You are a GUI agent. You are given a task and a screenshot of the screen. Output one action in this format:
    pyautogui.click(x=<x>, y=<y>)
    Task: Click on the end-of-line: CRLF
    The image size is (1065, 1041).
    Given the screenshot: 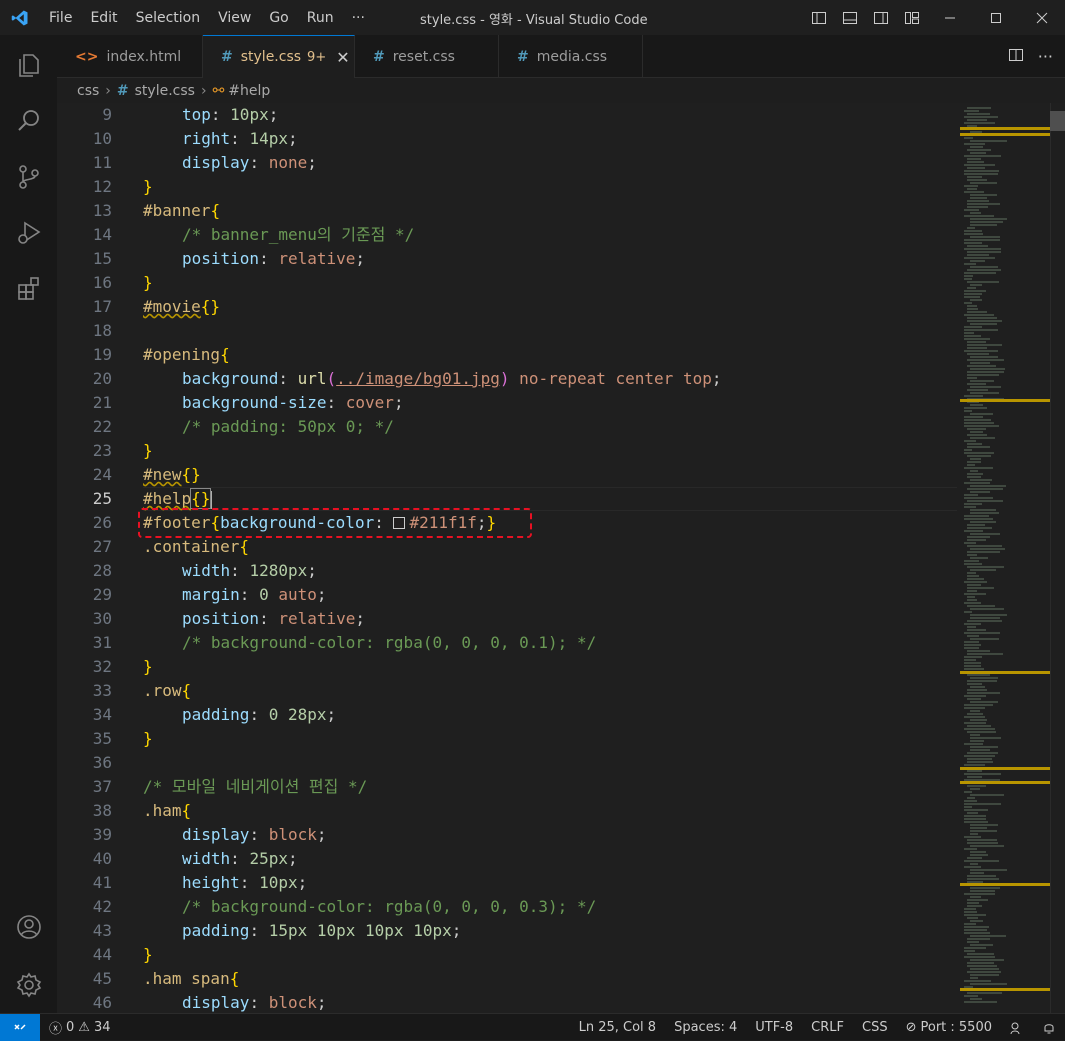 What is the action you would take?
    pyautogui.click(x=827, y=1027)
    